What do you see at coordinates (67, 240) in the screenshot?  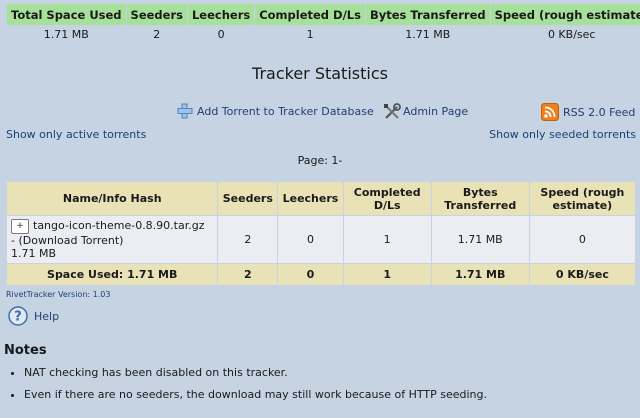 I see `download-torrent-link: - (Download Torrent)` at bounding box center [67, 240].